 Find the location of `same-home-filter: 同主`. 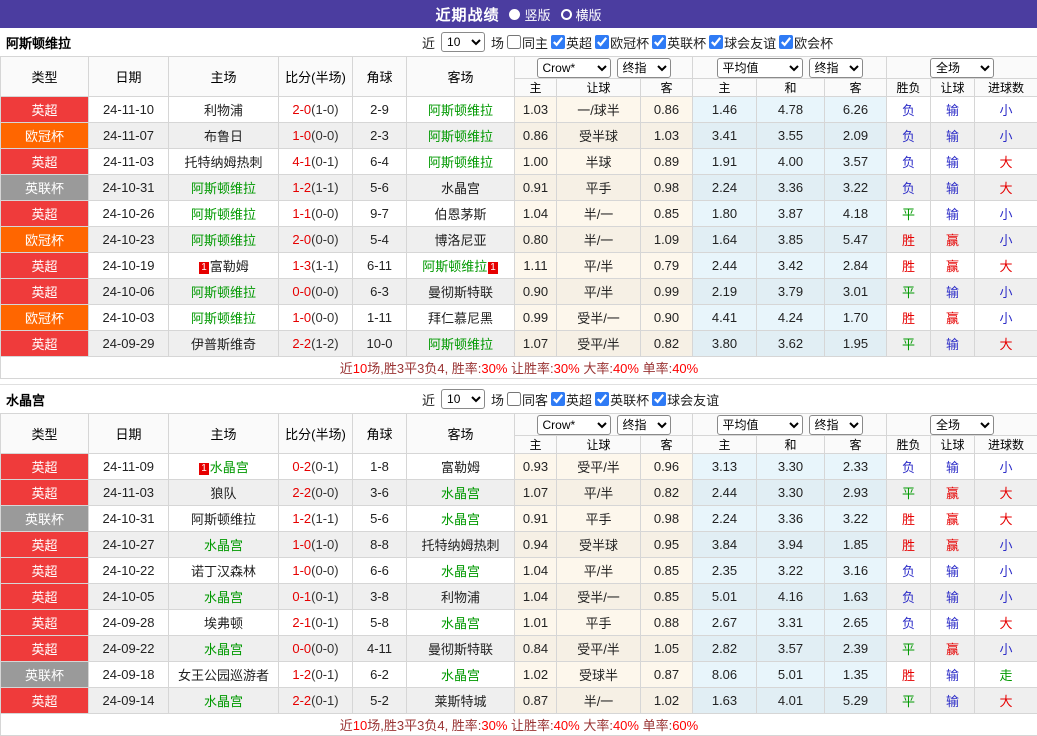

same-home-filter: 同主 is located at coordinates (527, 42).